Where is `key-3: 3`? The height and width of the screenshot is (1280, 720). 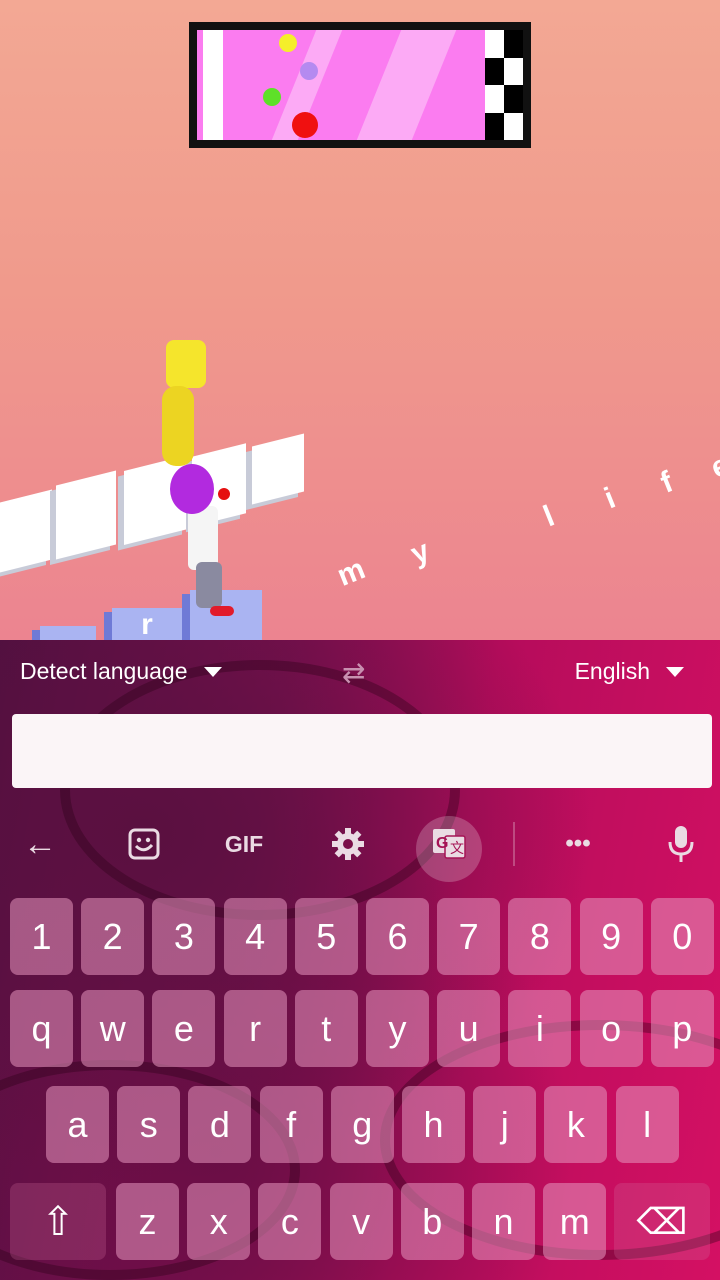
key-3: 3 is located at coordinates (184, 936).